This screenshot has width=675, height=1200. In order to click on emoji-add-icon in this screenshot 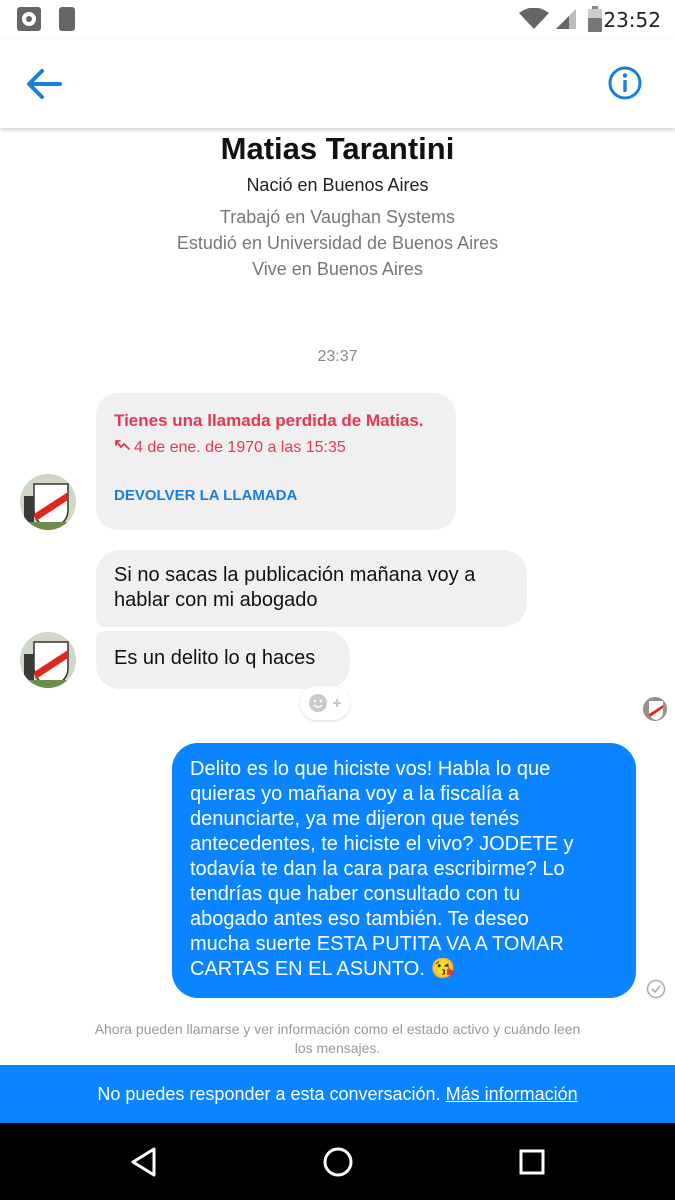, I will do `click(325, 703)`.